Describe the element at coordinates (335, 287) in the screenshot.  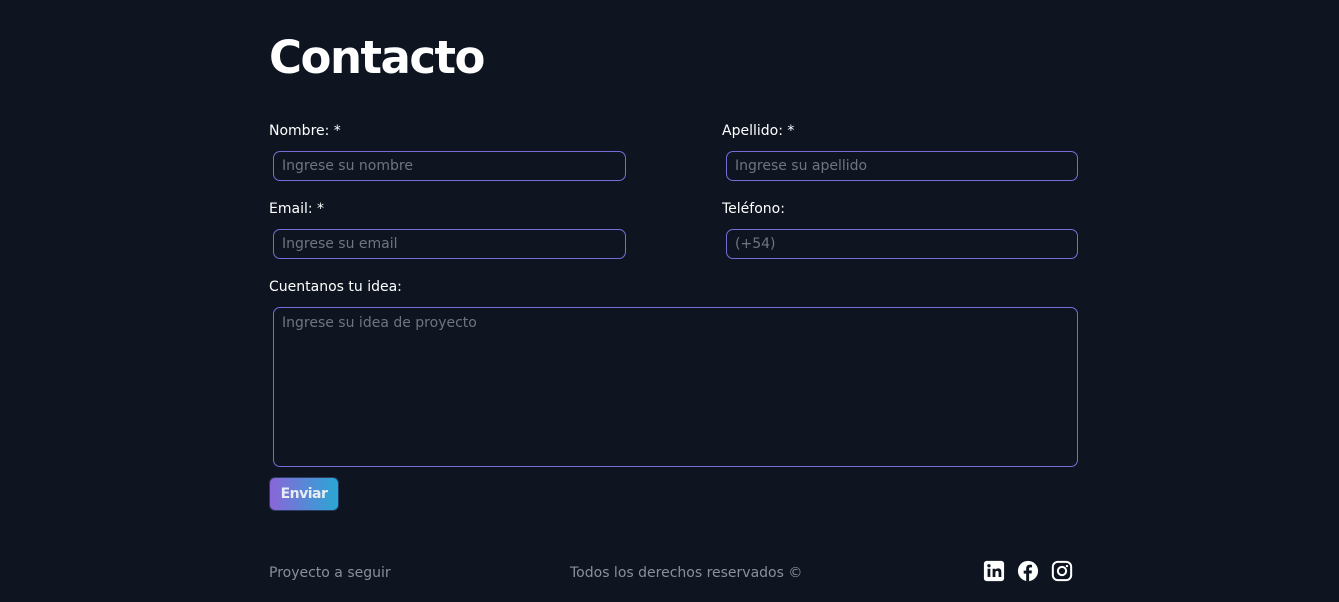
I see `idea-label: Cuentanos tu idea:` at that location.